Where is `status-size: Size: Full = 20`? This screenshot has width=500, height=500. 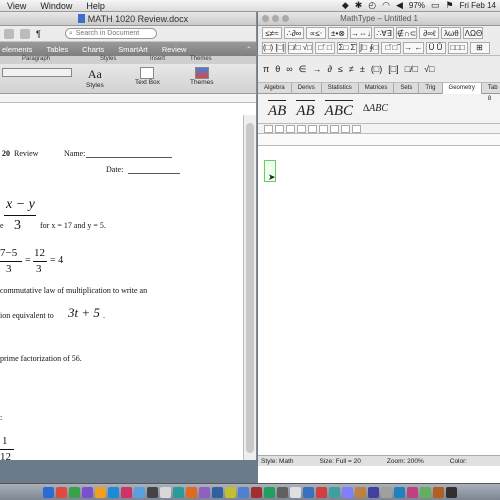
status-size: Size: Full = 20 is located at coordinates (340, 461).